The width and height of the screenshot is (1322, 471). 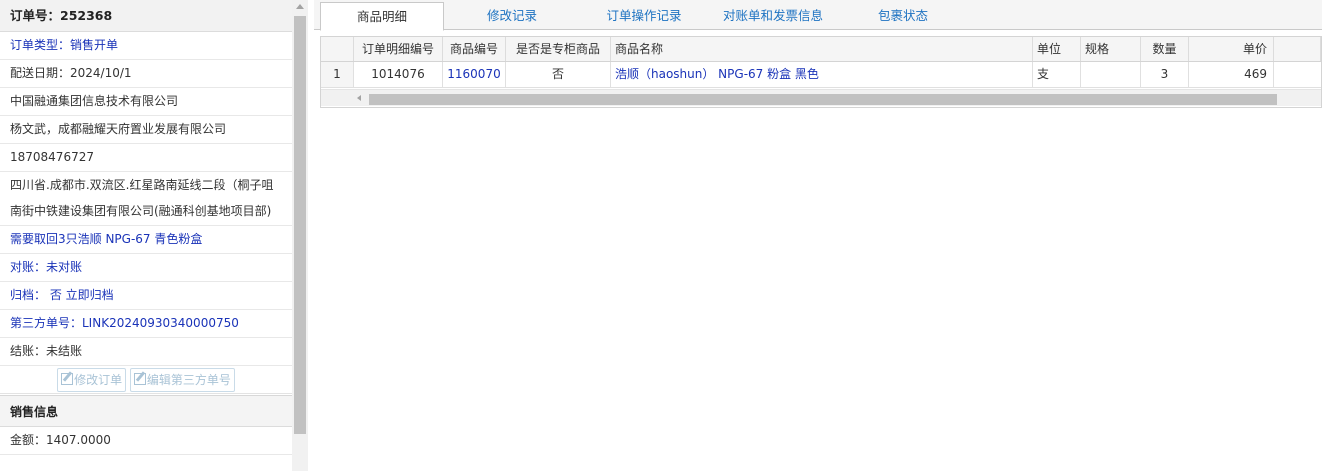 What do you see at coordinates (558, 49) in the screenshot?
I see `column-header-exclusive: 是否是专柜商品` at bounding box center [558, 49].